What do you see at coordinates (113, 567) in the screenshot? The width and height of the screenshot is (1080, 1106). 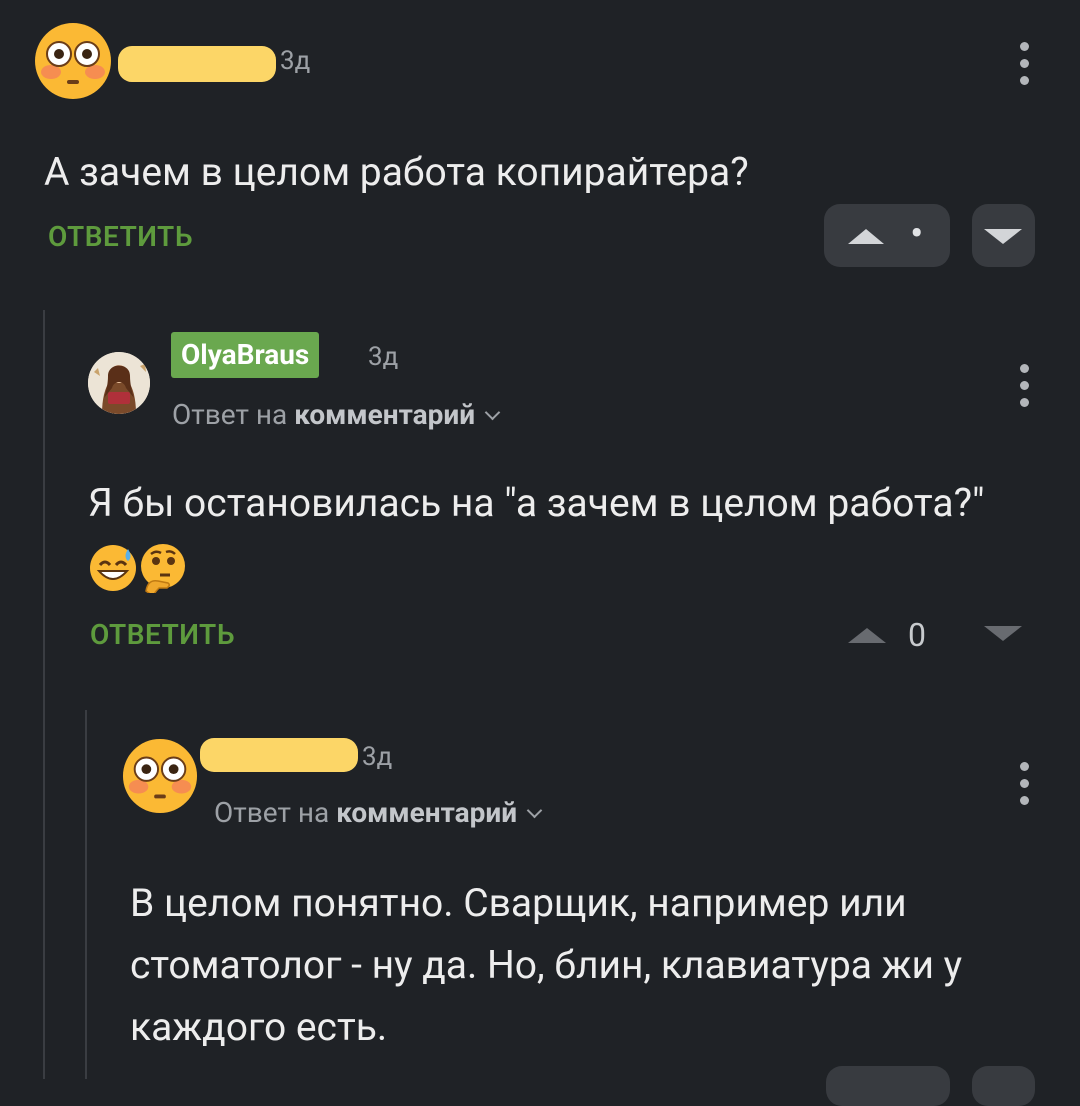 I see `grinning-sweat-icon` at bounding box center [113, 567].